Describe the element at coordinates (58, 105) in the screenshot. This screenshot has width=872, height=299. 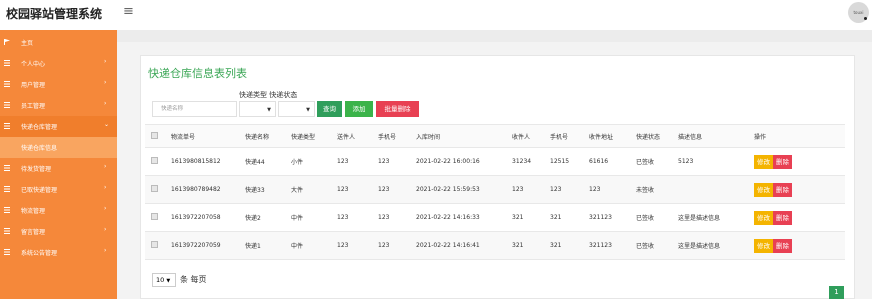
I see `sidebar-item-staff: 员工管理 ›` at that location.